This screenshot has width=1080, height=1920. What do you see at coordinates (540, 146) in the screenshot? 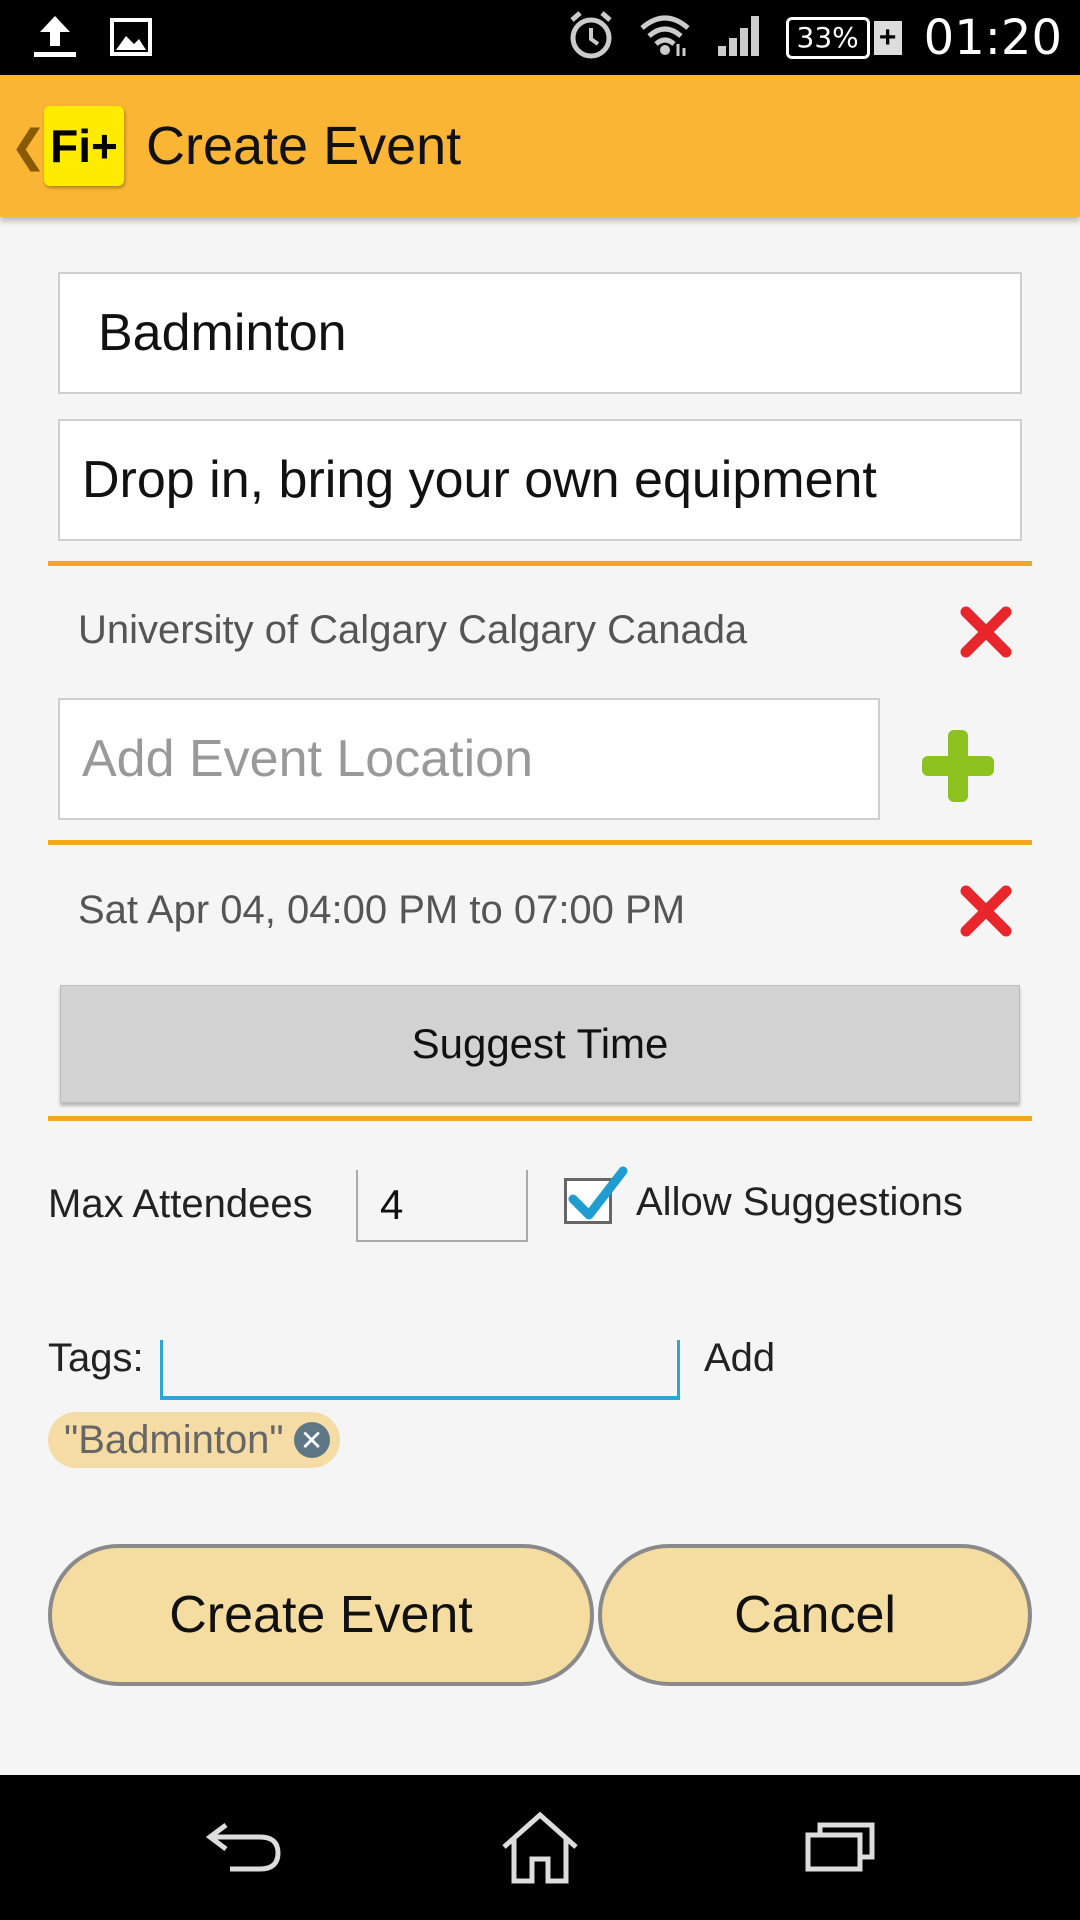
I see `app-bar: ❮ Fi+ Create Event` at bounding box center [540, 146].